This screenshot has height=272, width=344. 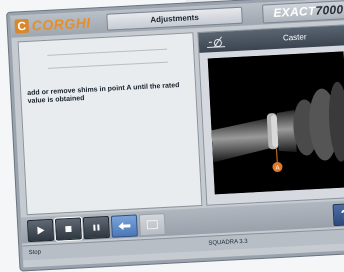 I want to click on marker-a-label: A, so click(x=277, y=168).